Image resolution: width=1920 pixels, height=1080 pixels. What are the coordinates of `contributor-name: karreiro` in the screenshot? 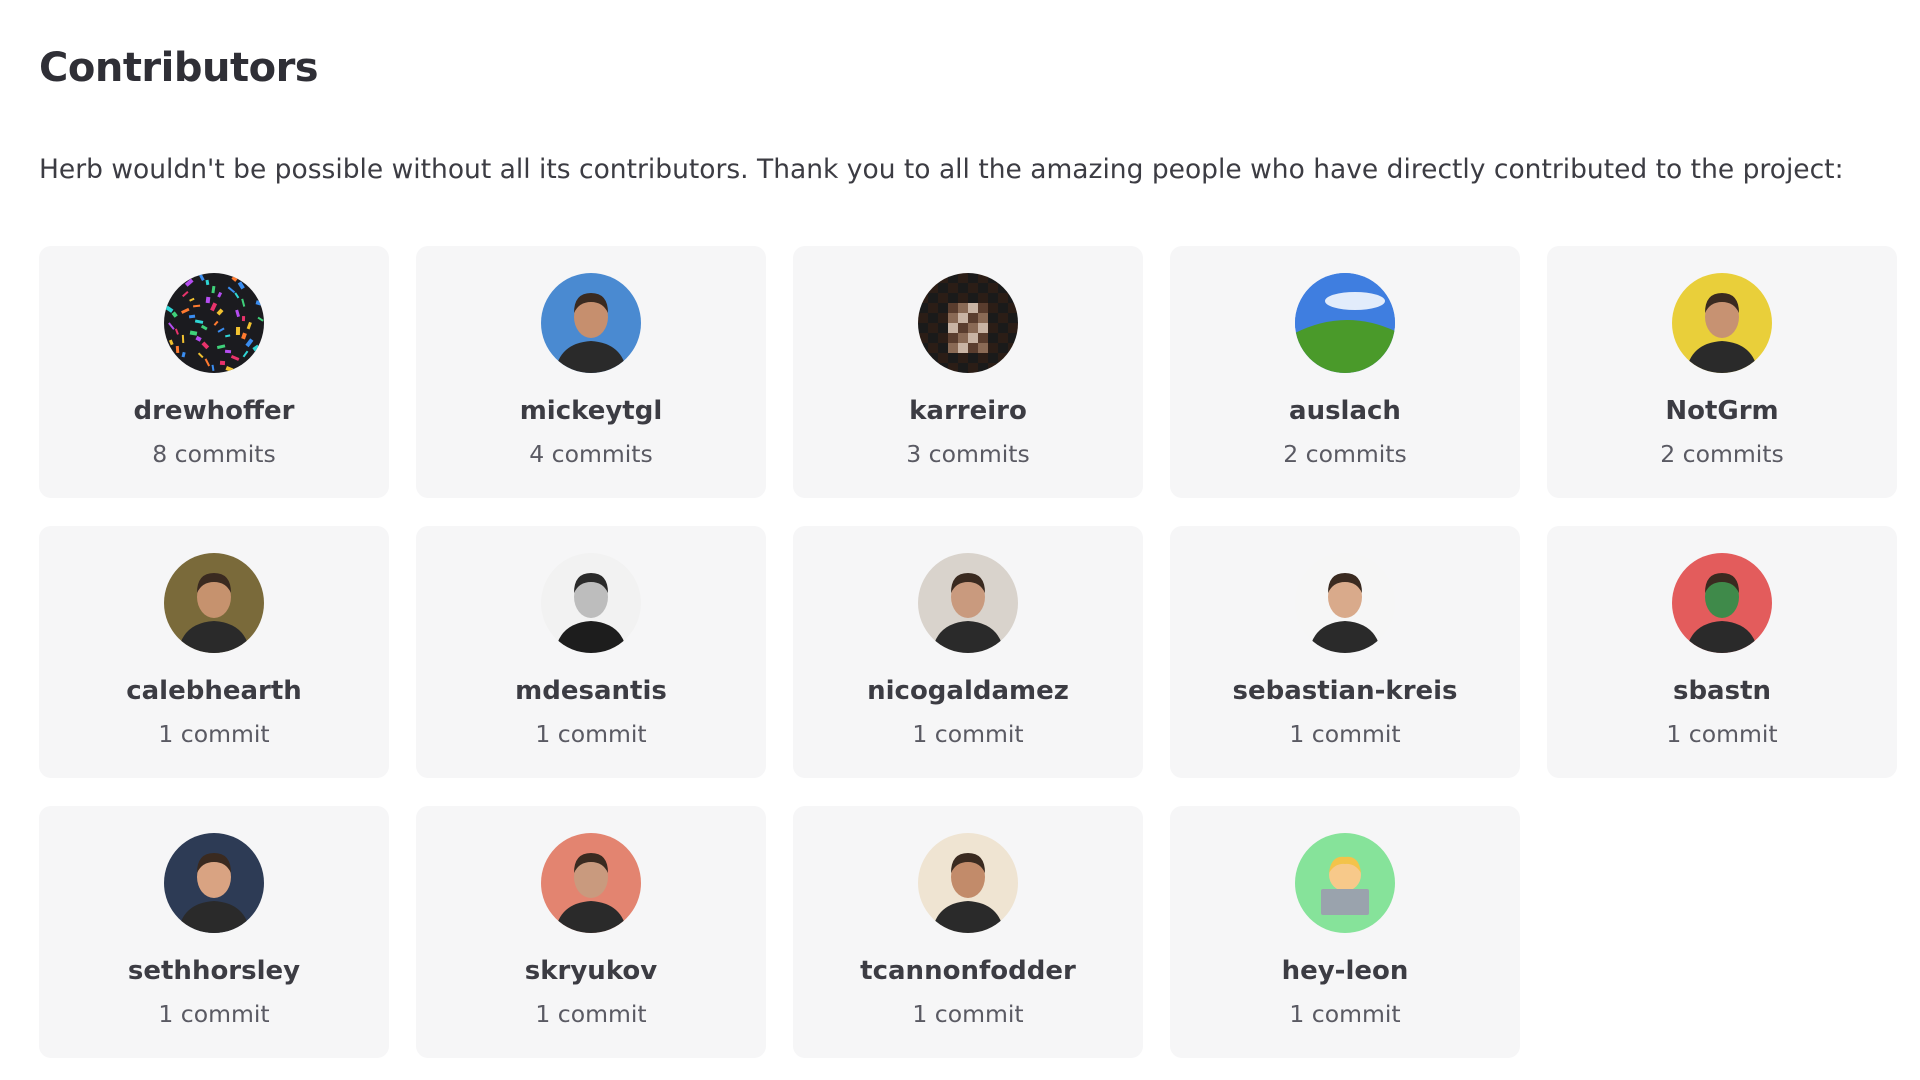 It's located at (968, 411).